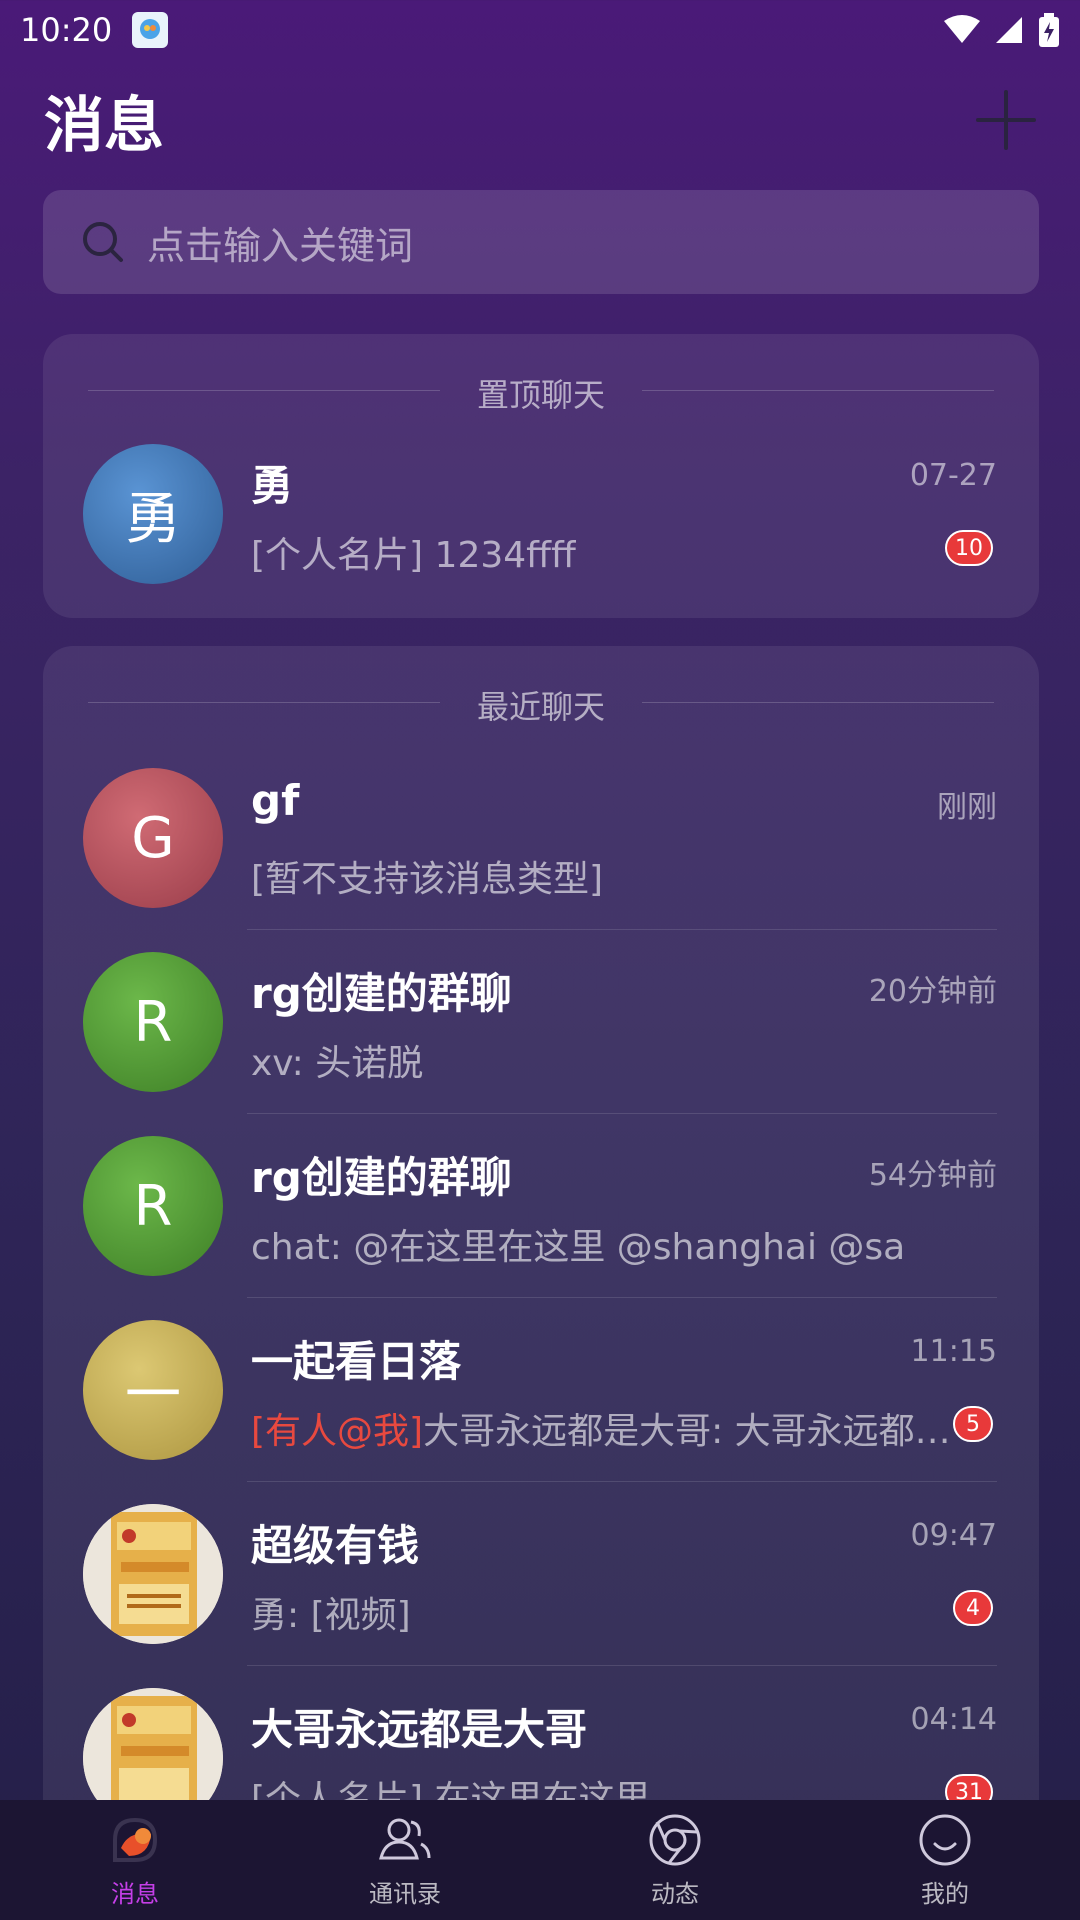 This screenshot has height=1920, width=1080. I want to click on chat-bubble-icon, so click(135, 1839).